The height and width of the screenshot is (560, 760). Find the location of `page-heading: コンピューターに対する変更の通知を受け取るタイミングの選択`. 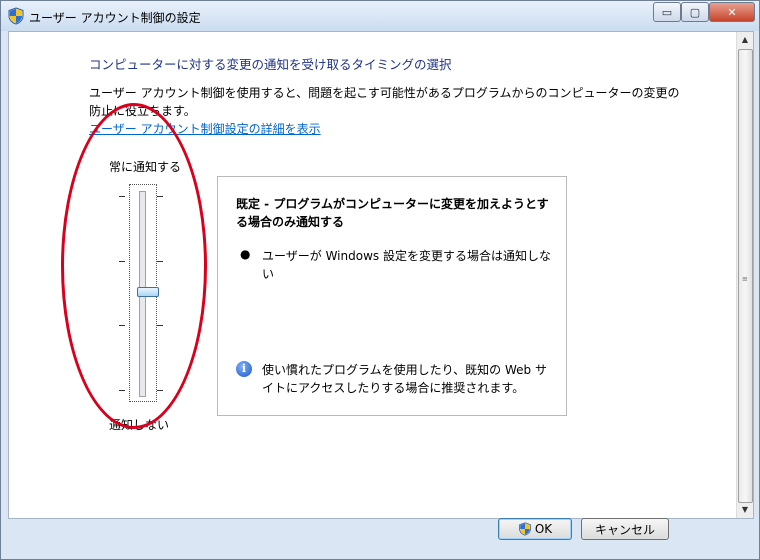

page-heading: コンピューターに対する変更の通知を受け取るタイミングの選択 is located at coordinates (270, 64).